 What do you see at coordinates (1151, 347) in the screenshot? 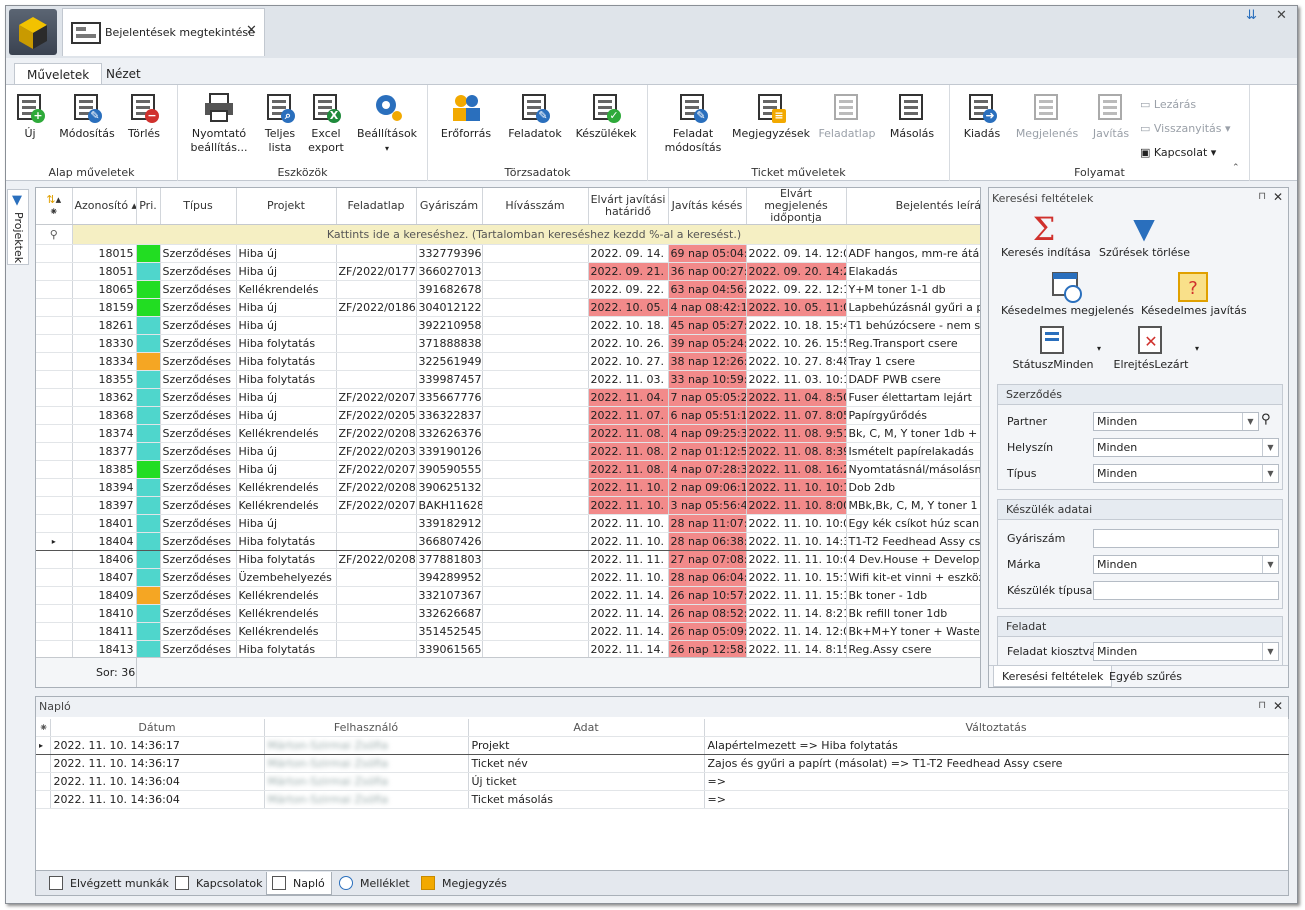
I see `hide-closed-button: ✕ ElrejtésLezárt` at bounding box center [1151, 347].